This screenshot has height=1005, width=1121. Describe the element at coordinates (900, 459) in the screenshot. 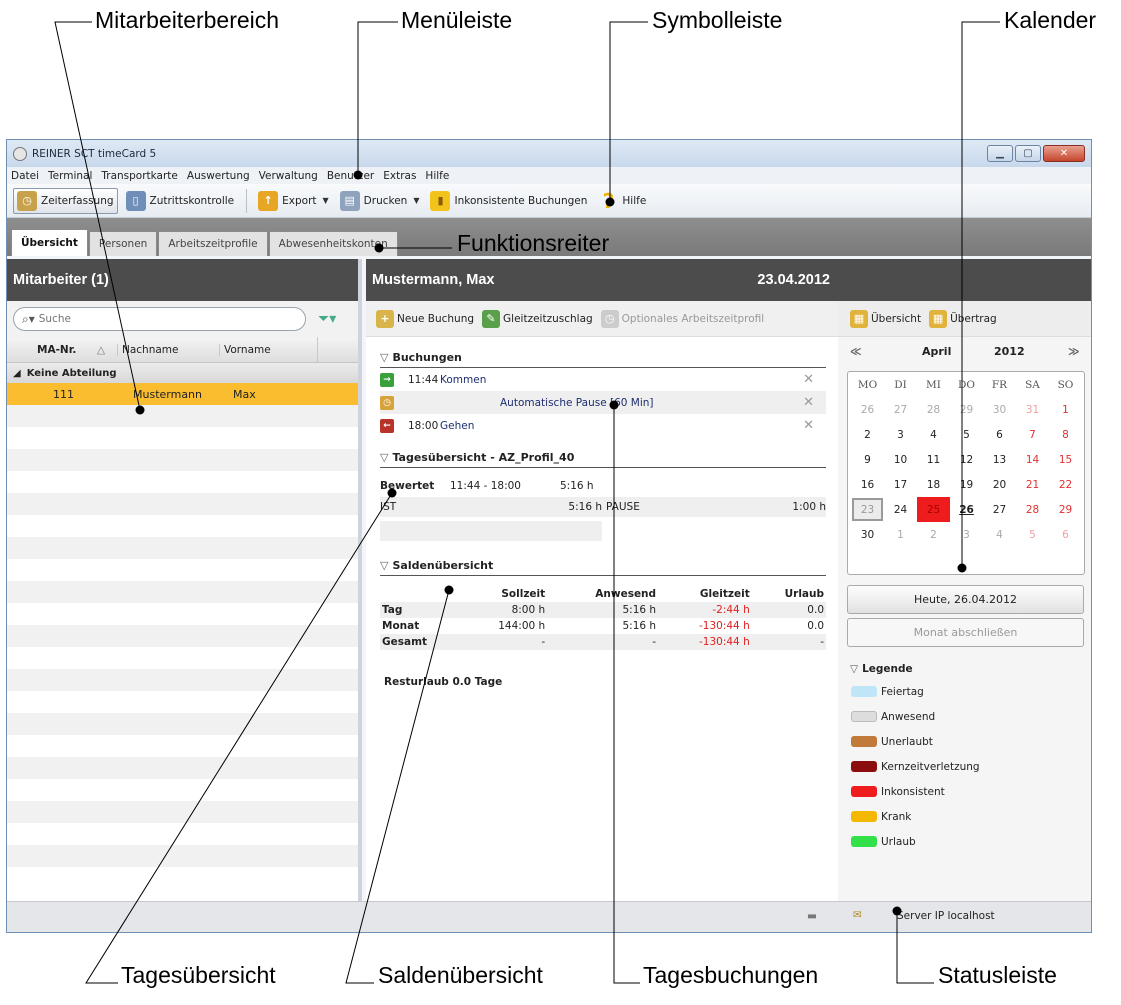

I see `calendar-day: 10` at that location.